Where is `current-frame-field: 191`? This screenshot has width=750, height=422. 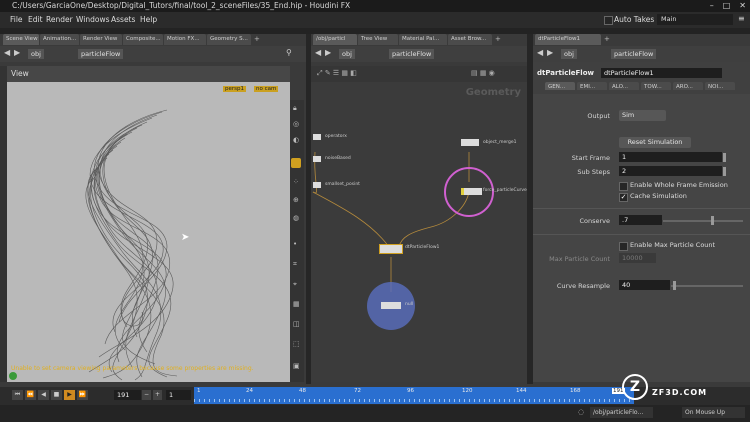
current-frame-field: 191 is located at coordinates (127, 395).